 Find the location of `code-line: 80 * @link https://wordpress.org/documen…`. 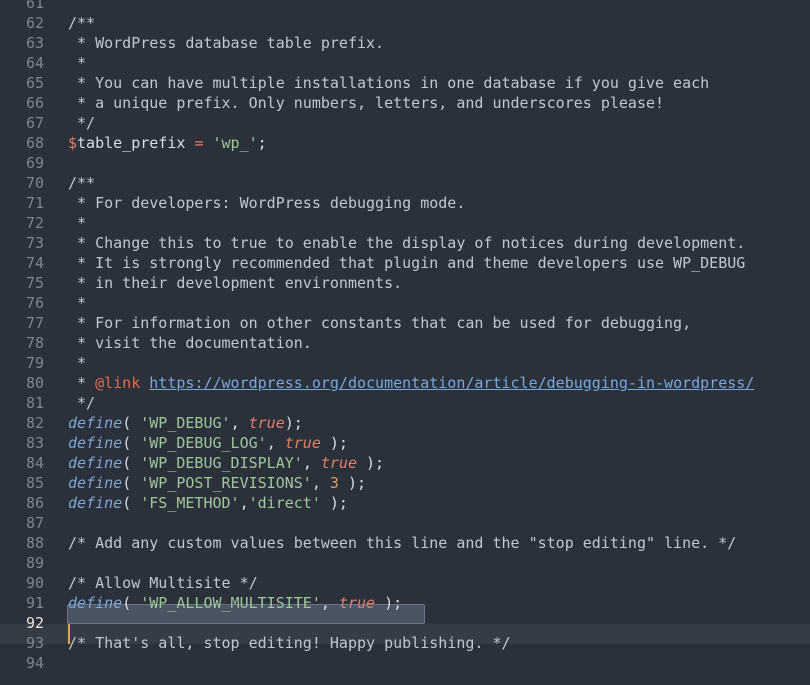

code-line: 80 * @link https://wordpress.org/documen… is located at coordinates (405, 383).